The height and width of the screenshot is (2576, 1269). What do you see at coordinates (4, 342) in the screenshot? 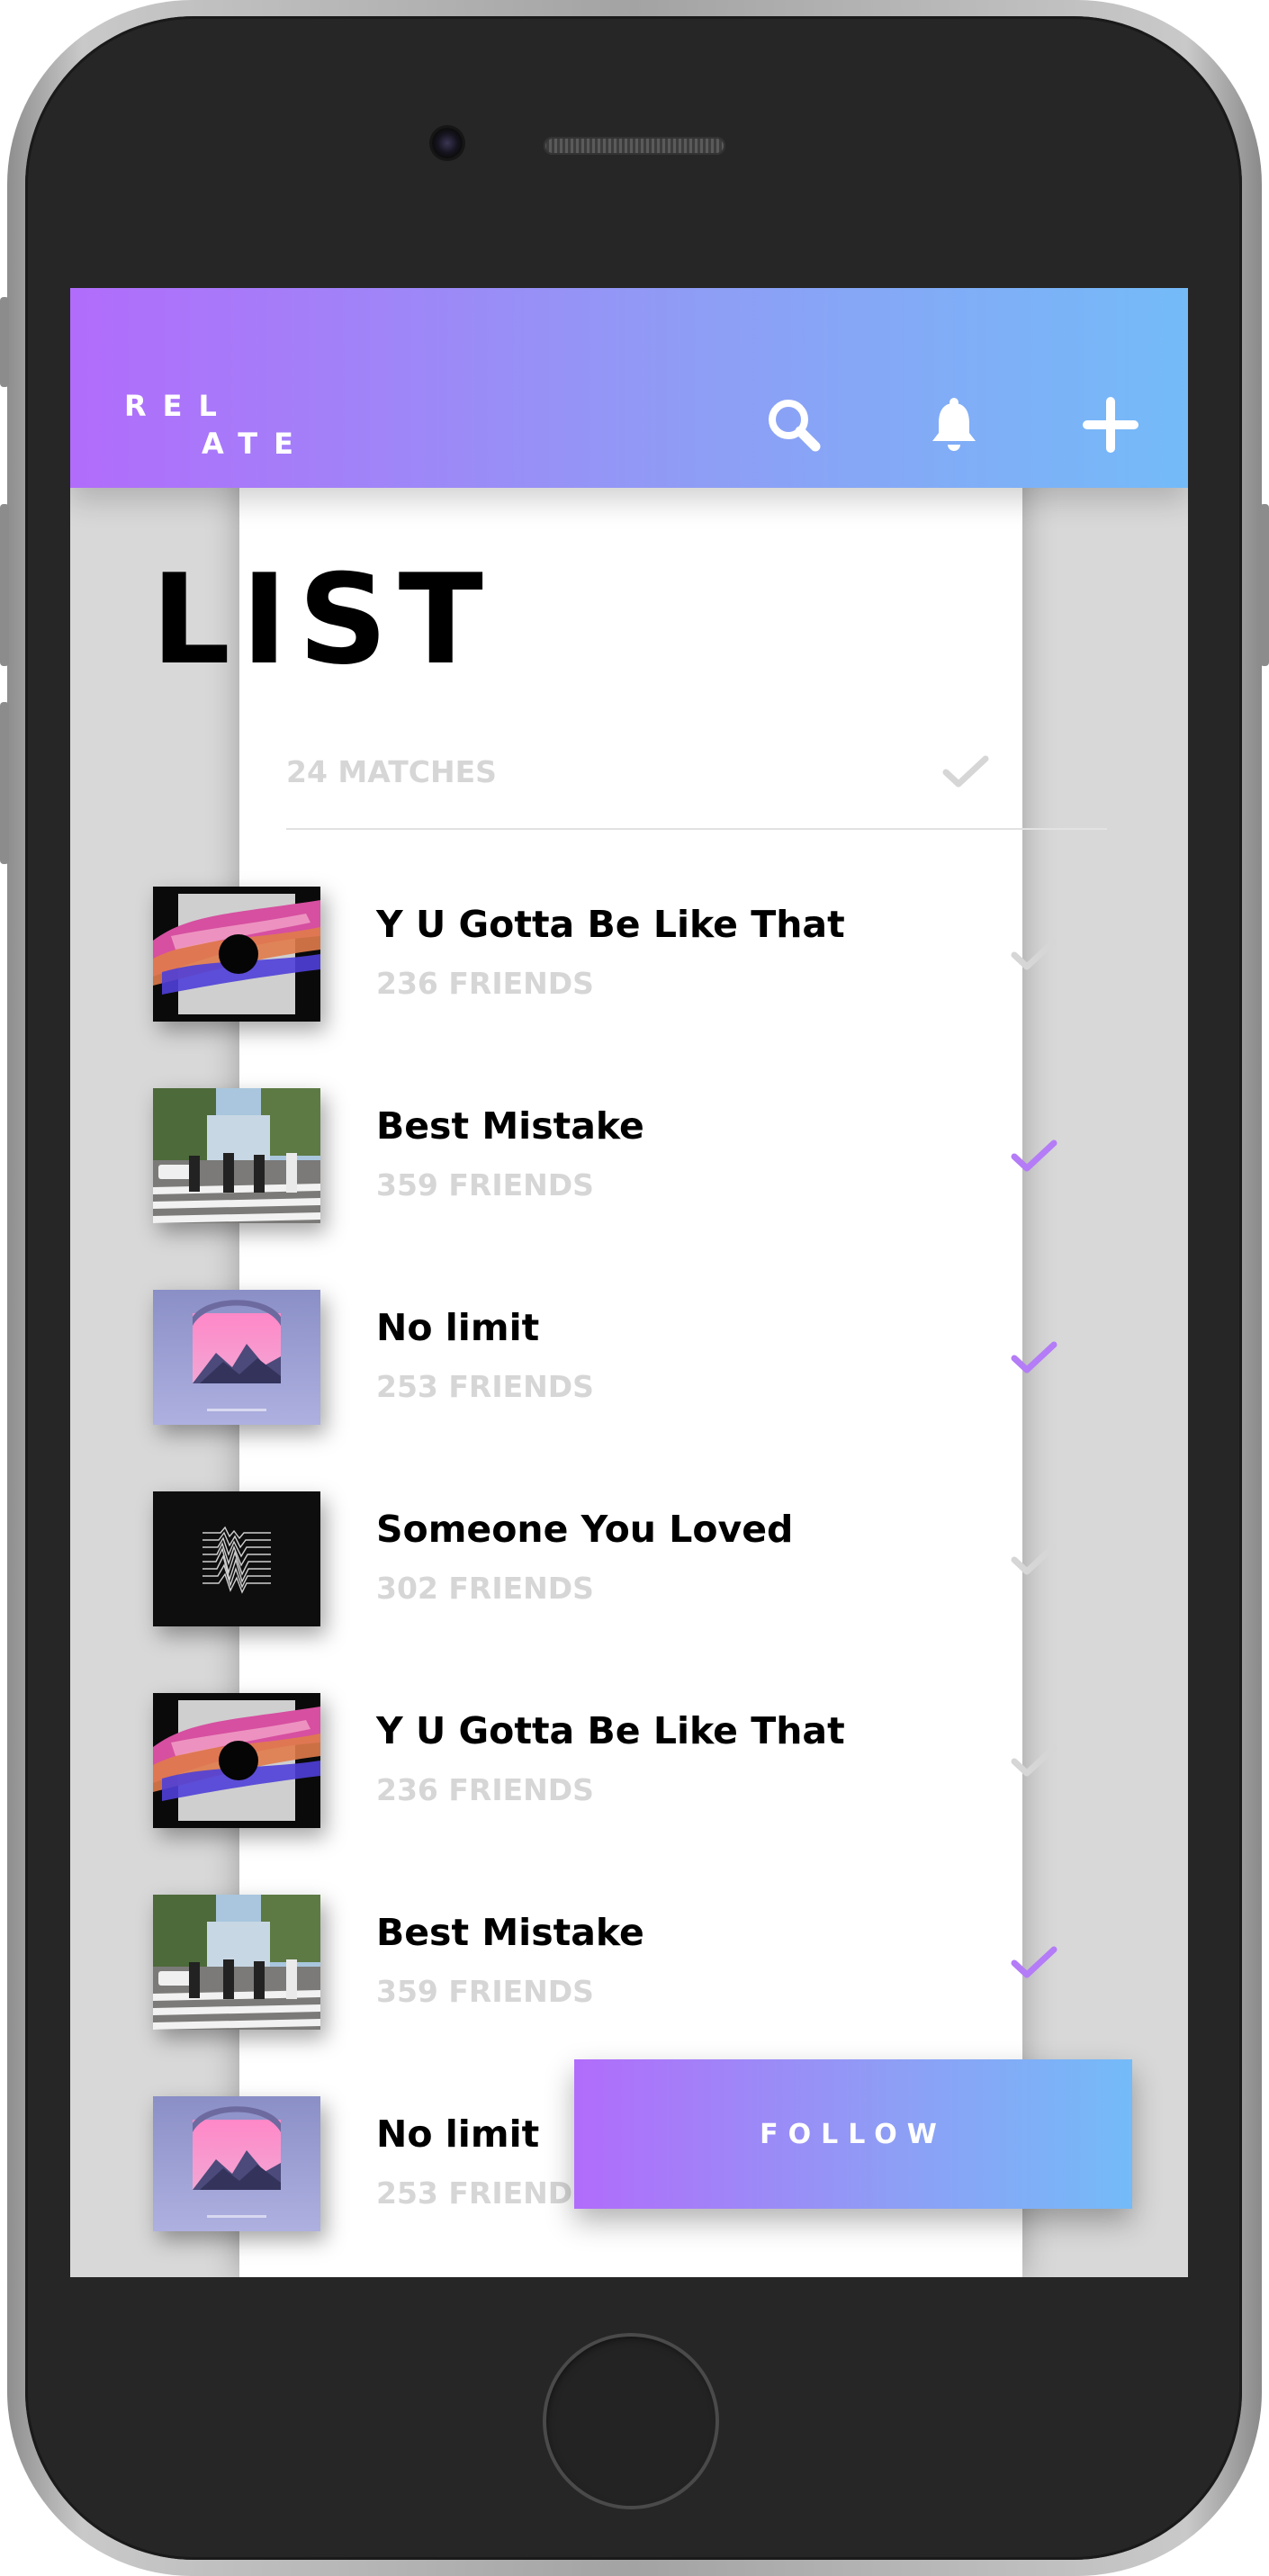
I see `mute-switch` at bounding box center [4, 342].